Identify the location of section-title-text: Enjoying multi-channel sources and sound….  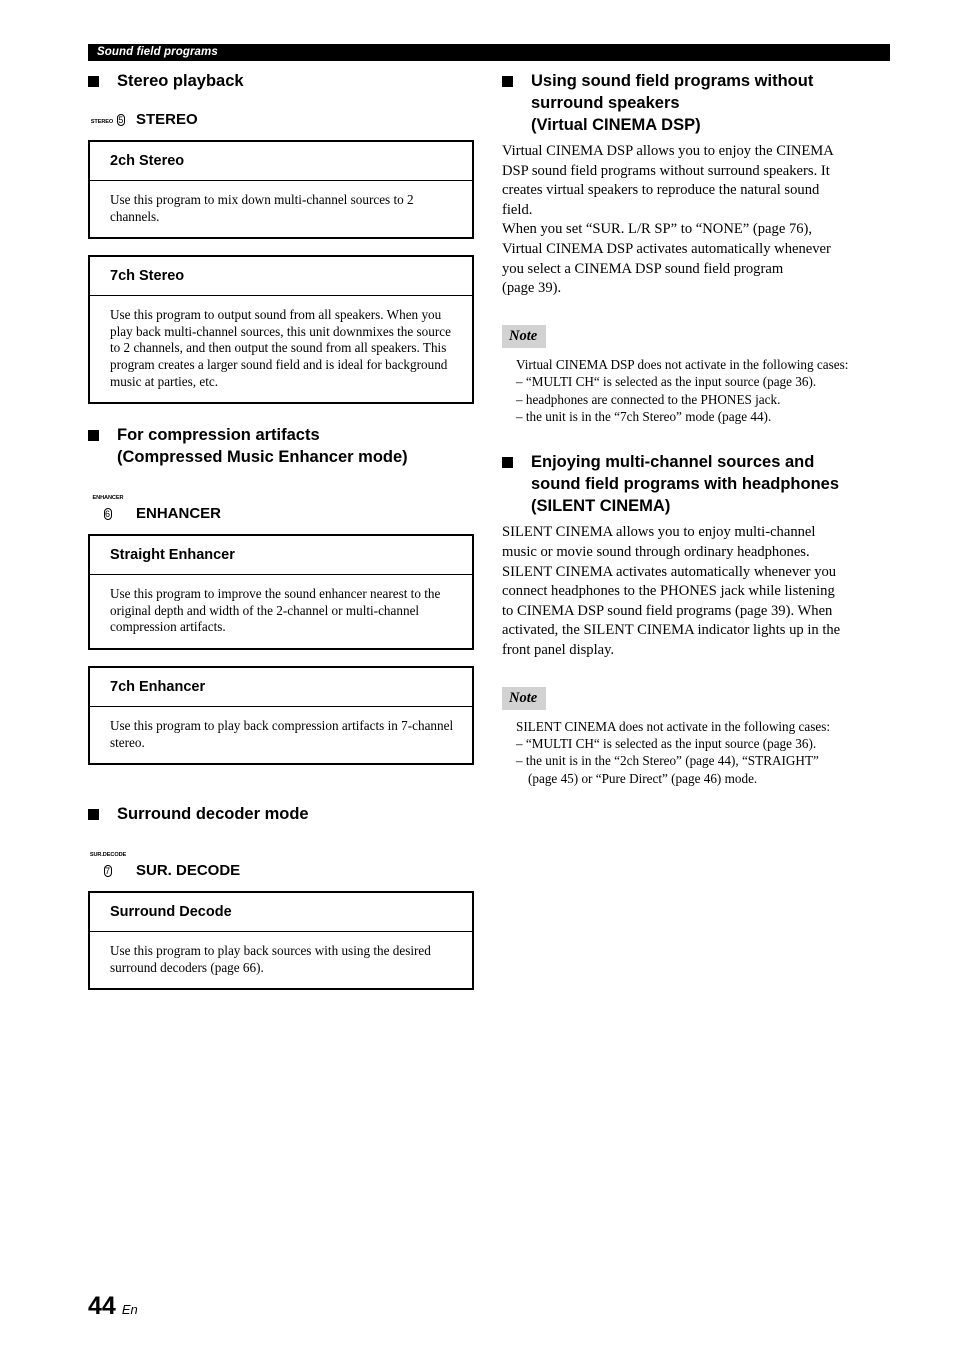
(711, 484).